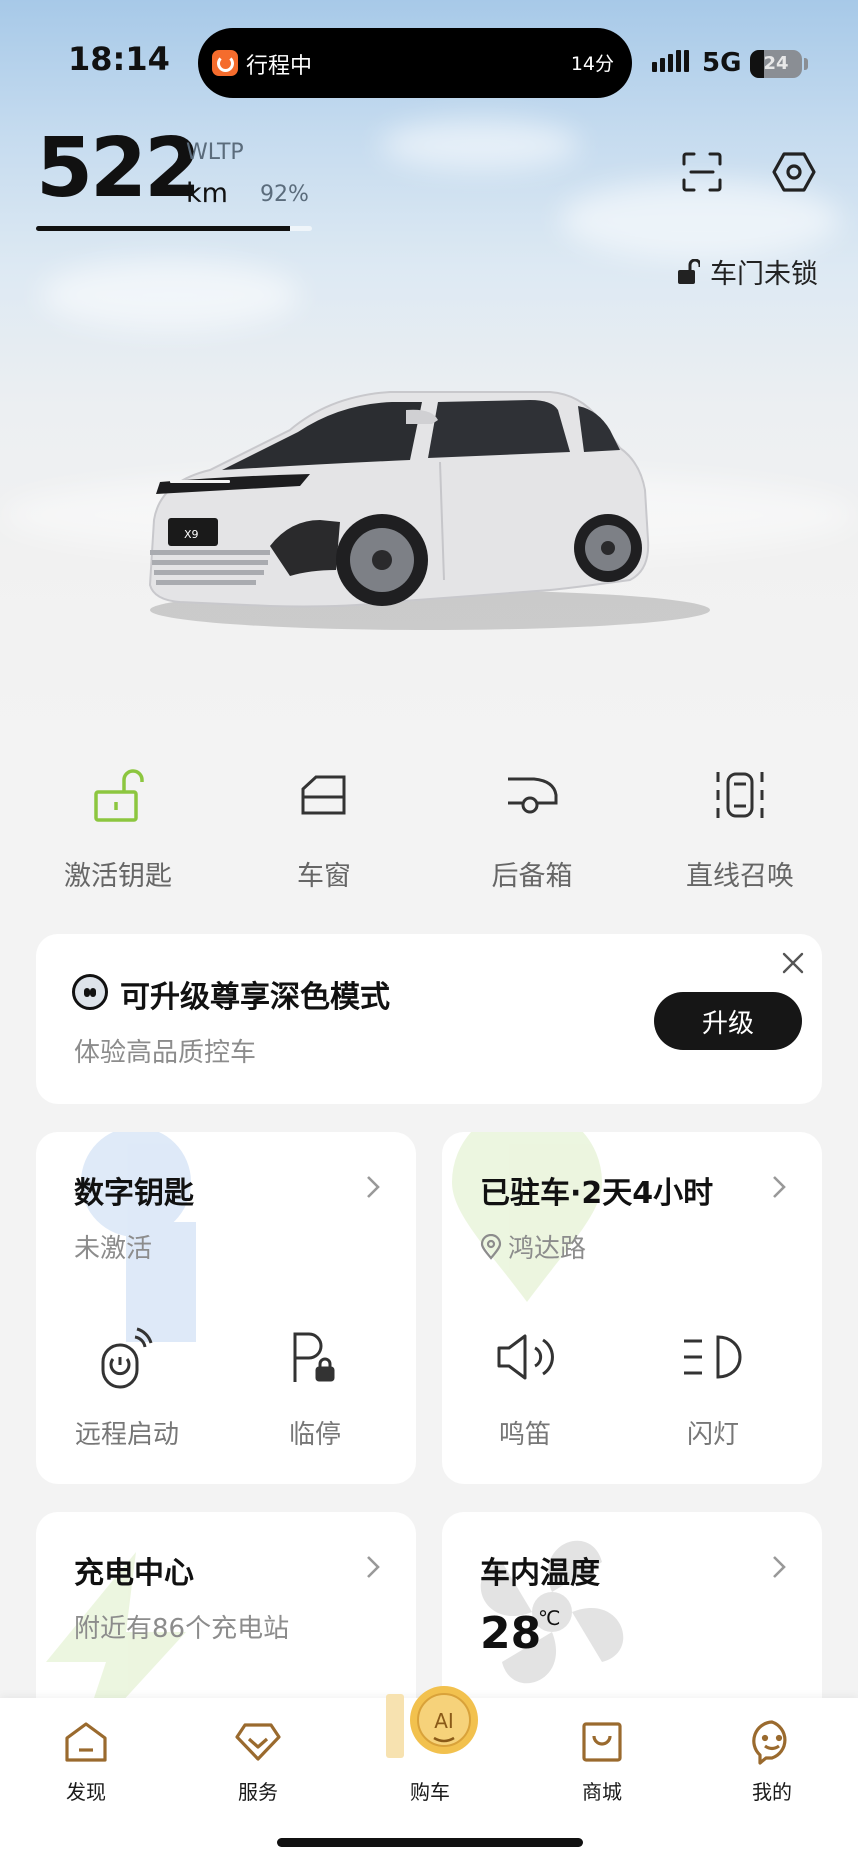 This screenshot has height=1864, width=858. What do you see at coordinates (740, 826) in the screenshot?
I see `quick-summon: 直线召唤` at bounding box center [740, 826].